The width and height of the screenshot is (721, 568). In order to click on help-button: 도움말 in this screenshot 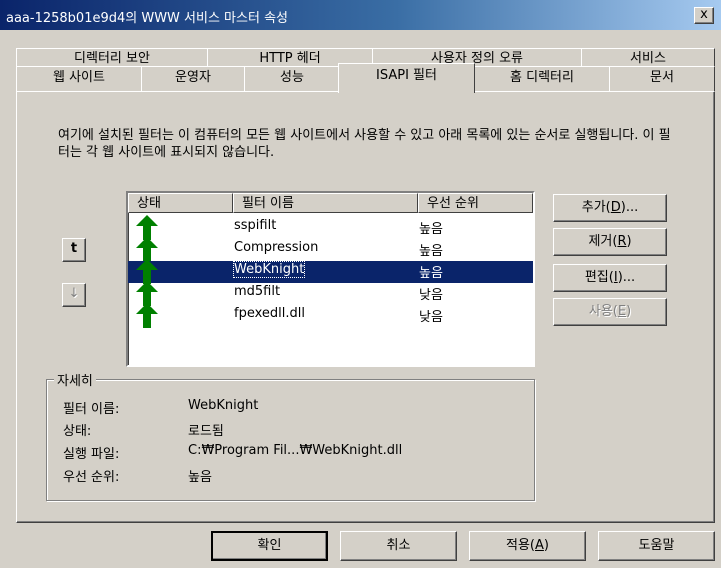, I will do `click(656, 546)`.